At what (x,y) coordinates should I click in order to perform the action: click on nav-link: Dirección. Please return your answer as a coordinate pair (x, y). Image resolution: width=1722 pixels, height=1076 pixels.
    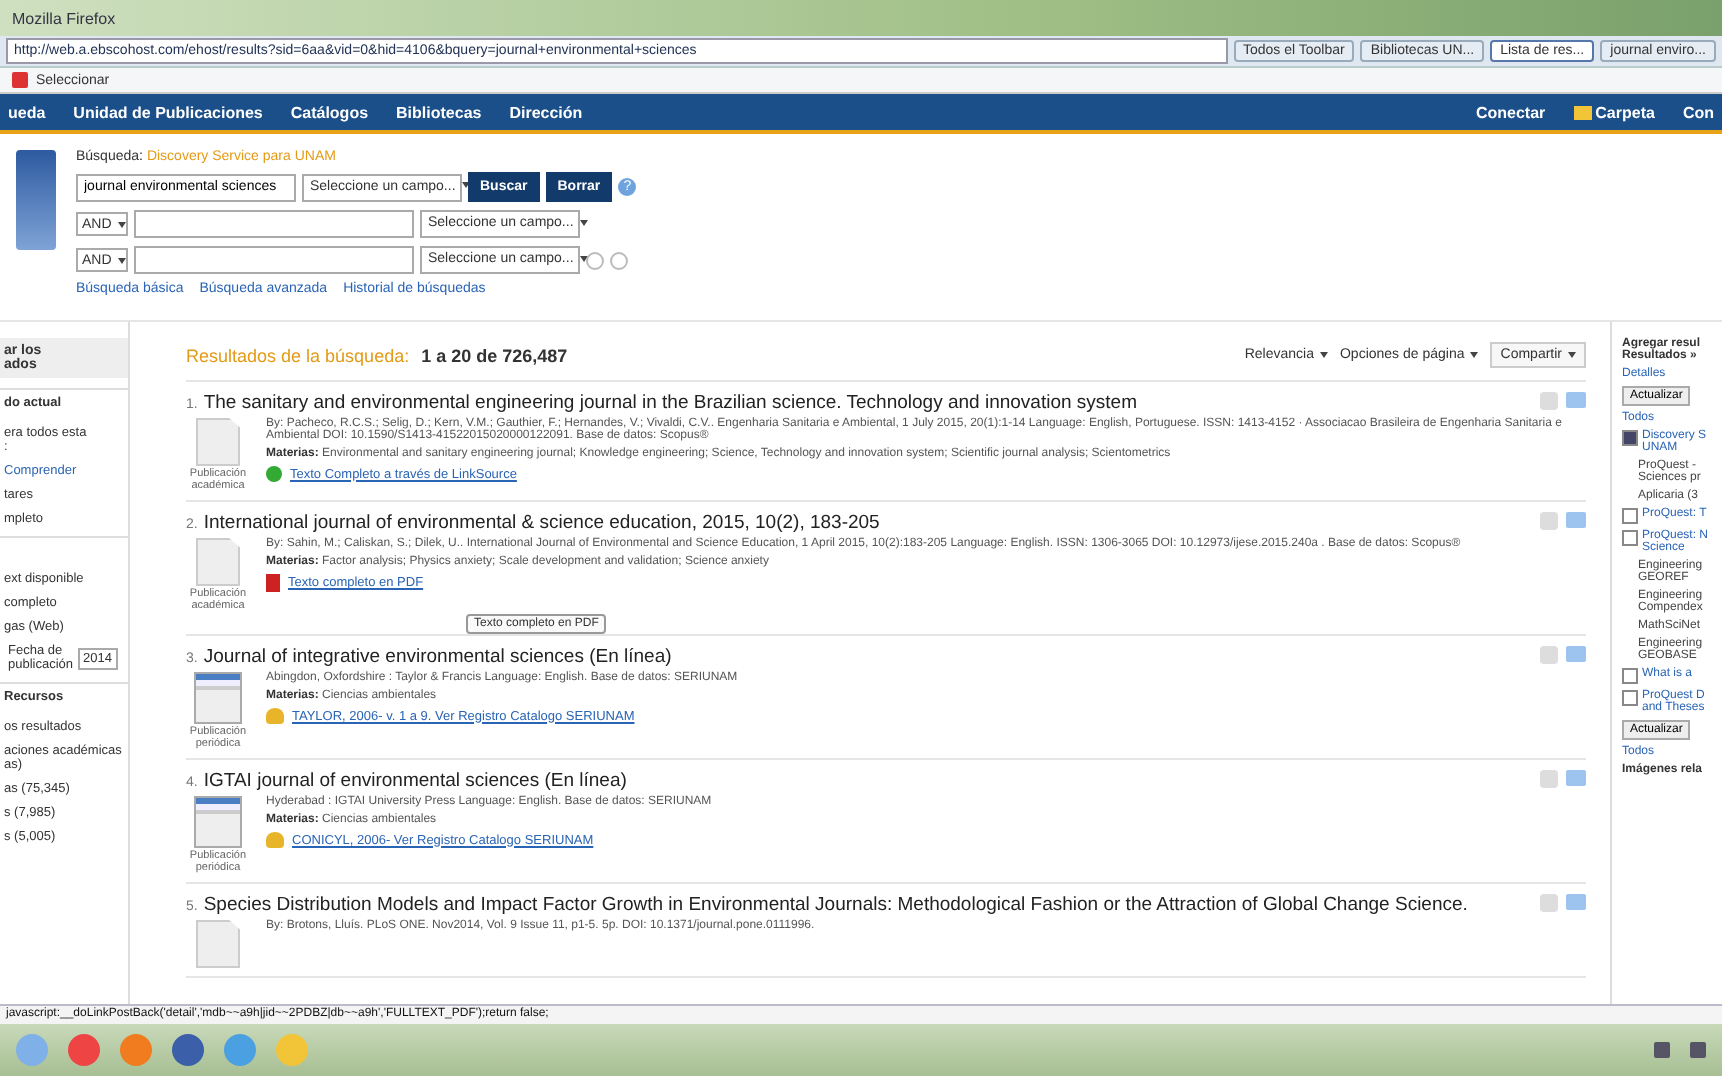
    Looking at the image, I should click on (546, 112).